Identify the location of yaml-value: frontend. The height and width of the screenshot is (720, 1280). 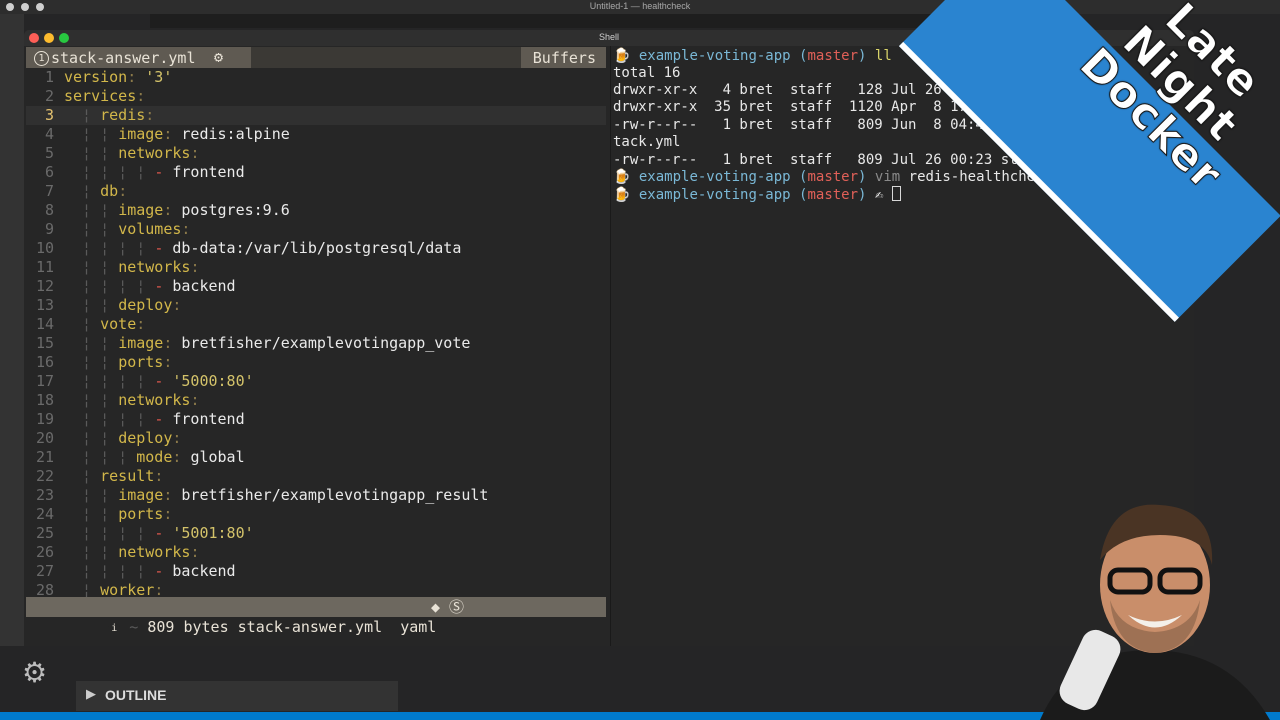
(208, 419).